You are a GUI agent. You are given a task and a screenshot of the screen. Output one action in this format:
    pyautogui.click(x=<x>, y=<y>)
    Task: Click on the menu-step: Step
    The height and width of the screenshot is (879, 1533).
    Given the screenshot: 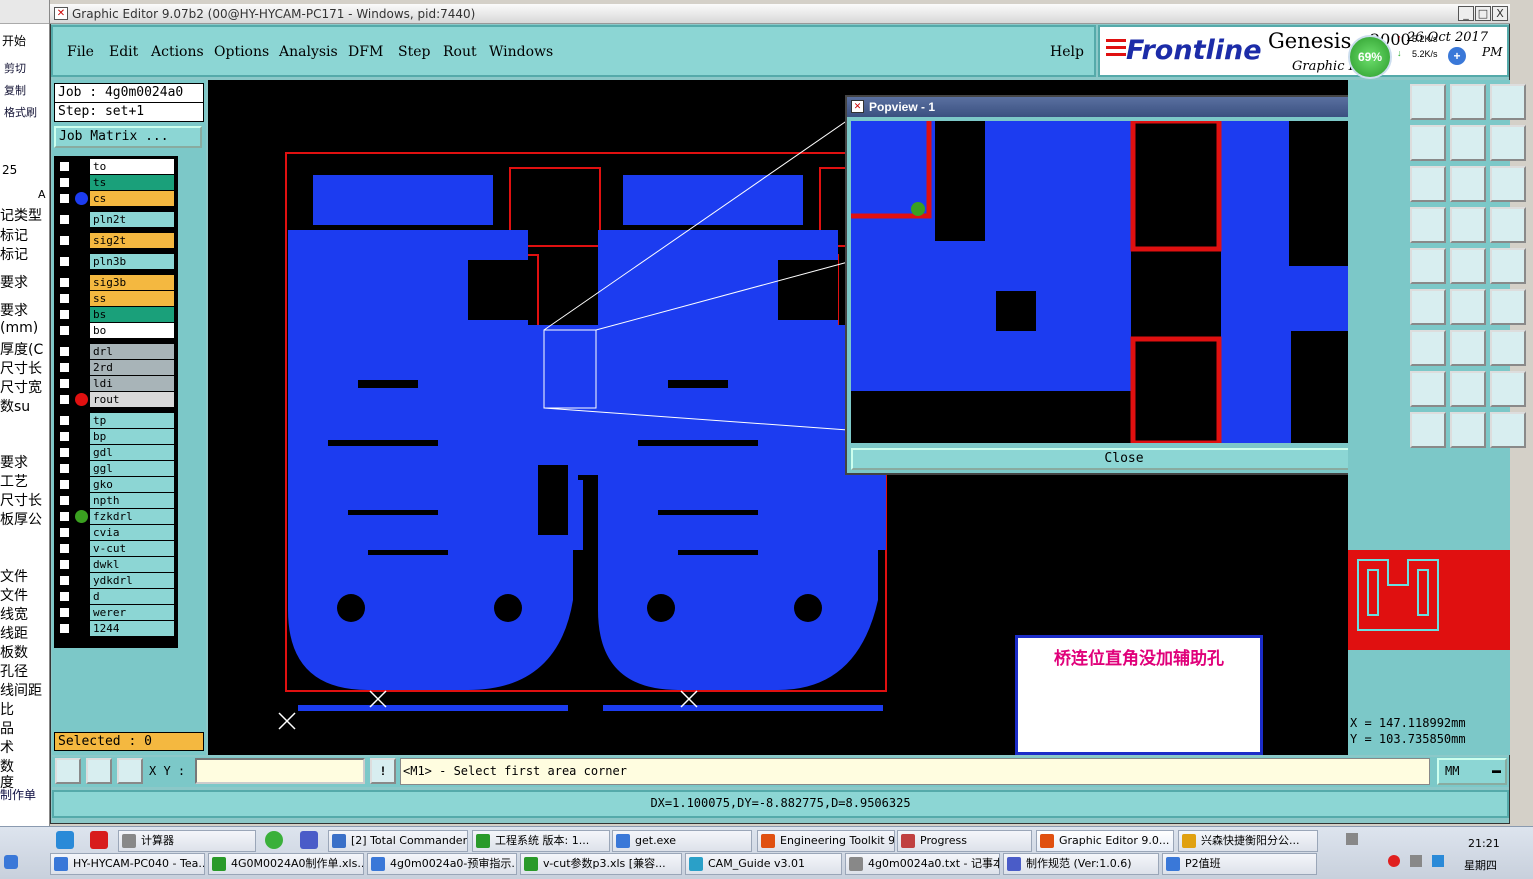 What is the action you would take?
    pyautogui.click(x=414, y=52)
    